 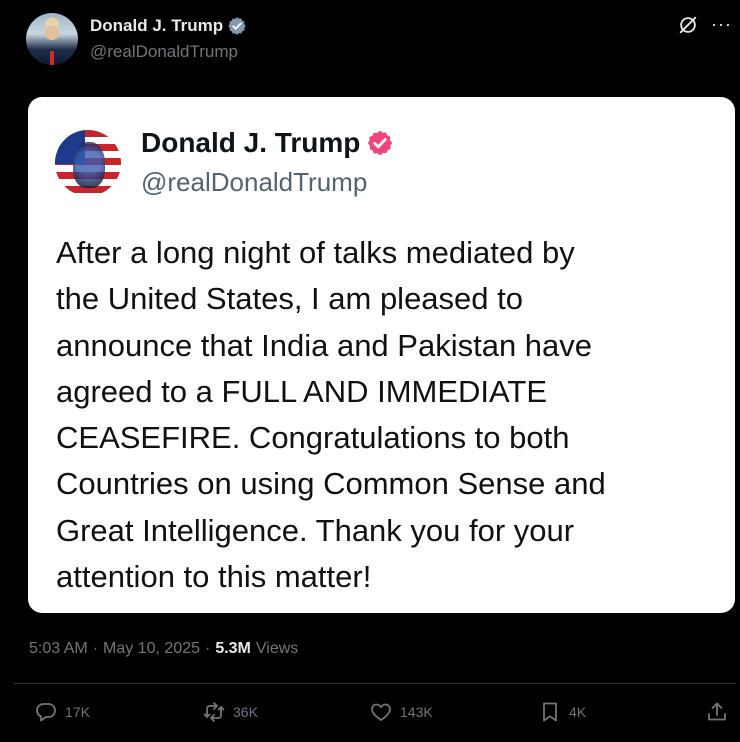 I want to click on like-button: 143K, so click(x=401, y=712).